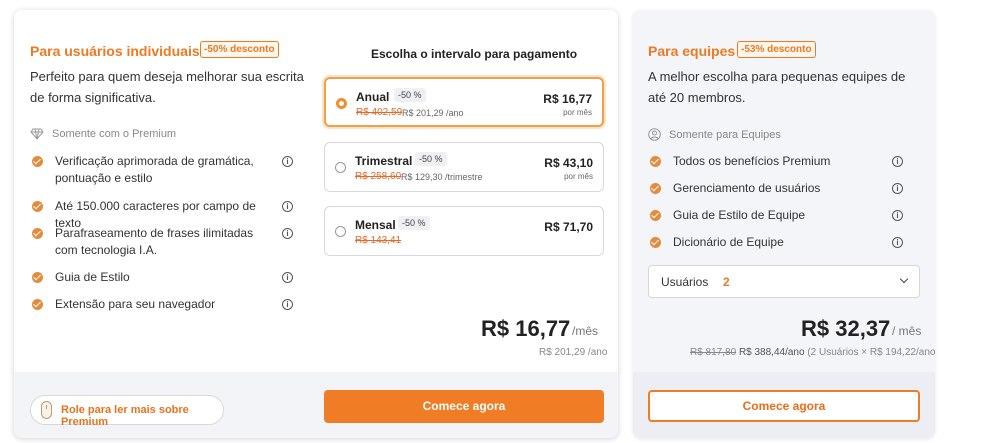  What do you see at coordinates (685, 282) in the screenshot?
I see `users-select-label: Usuários` at bounding box center [685, 282].